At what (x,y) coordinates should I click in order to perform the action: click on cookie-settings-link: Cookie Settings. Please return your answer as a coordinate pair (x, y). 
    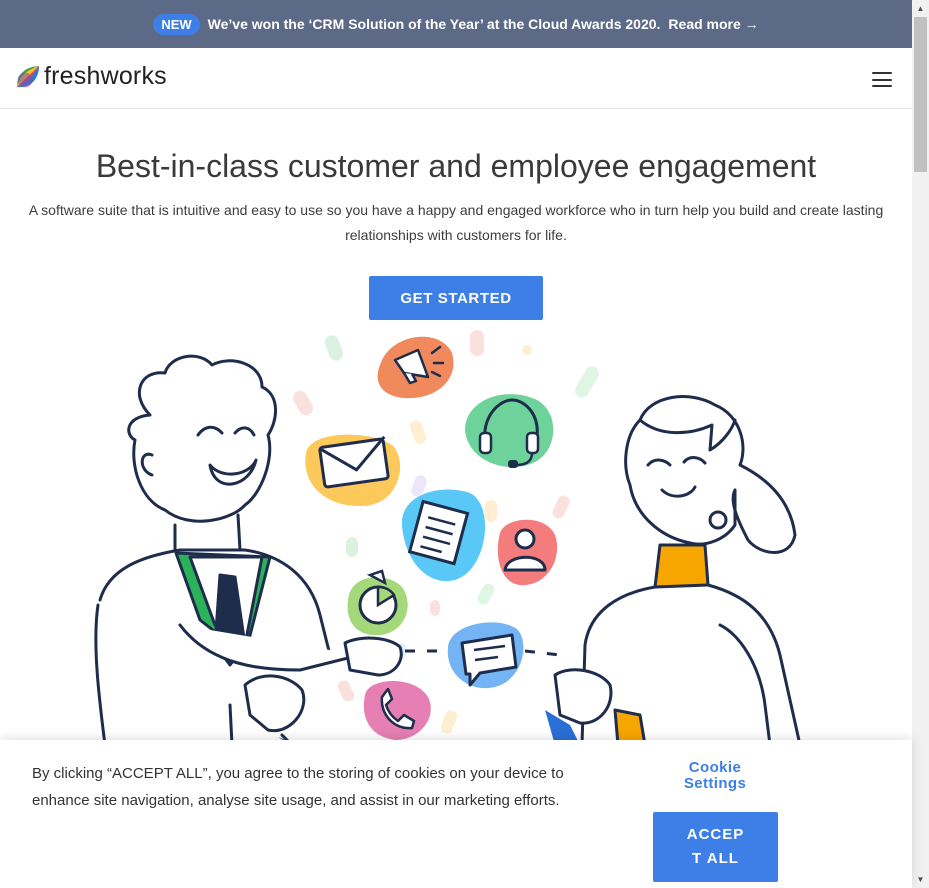
    Looking at the image, I should click on (715, 776).